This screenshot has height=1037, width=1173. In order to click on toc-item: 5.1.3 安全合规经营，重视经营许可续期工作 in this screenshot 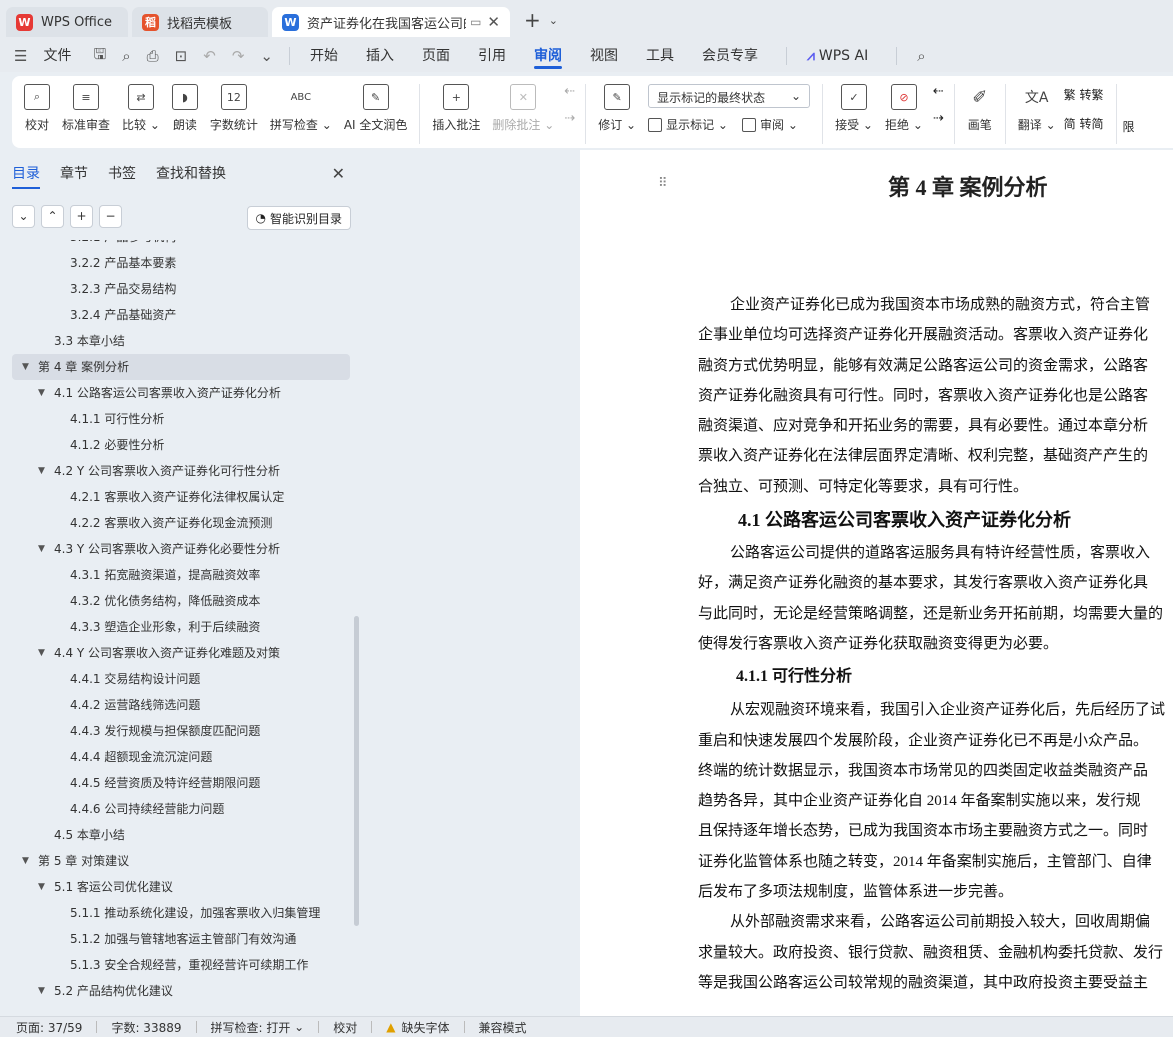, I will do `click(181, 965)`.